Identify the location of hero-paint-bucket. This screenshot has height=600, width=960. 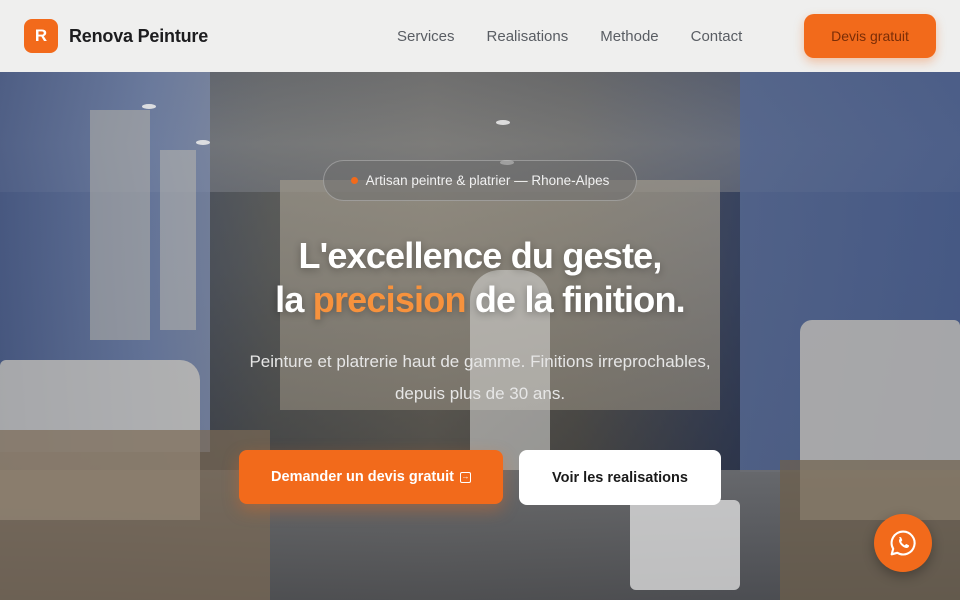
(685, 545).